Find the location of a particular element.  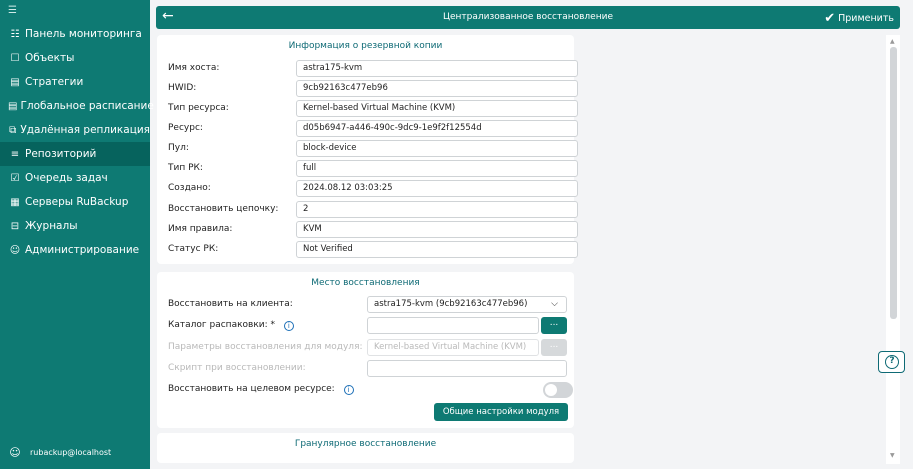

sidebar-item-repository: ≡ Репозиторий is located at coordinates (75, 154).